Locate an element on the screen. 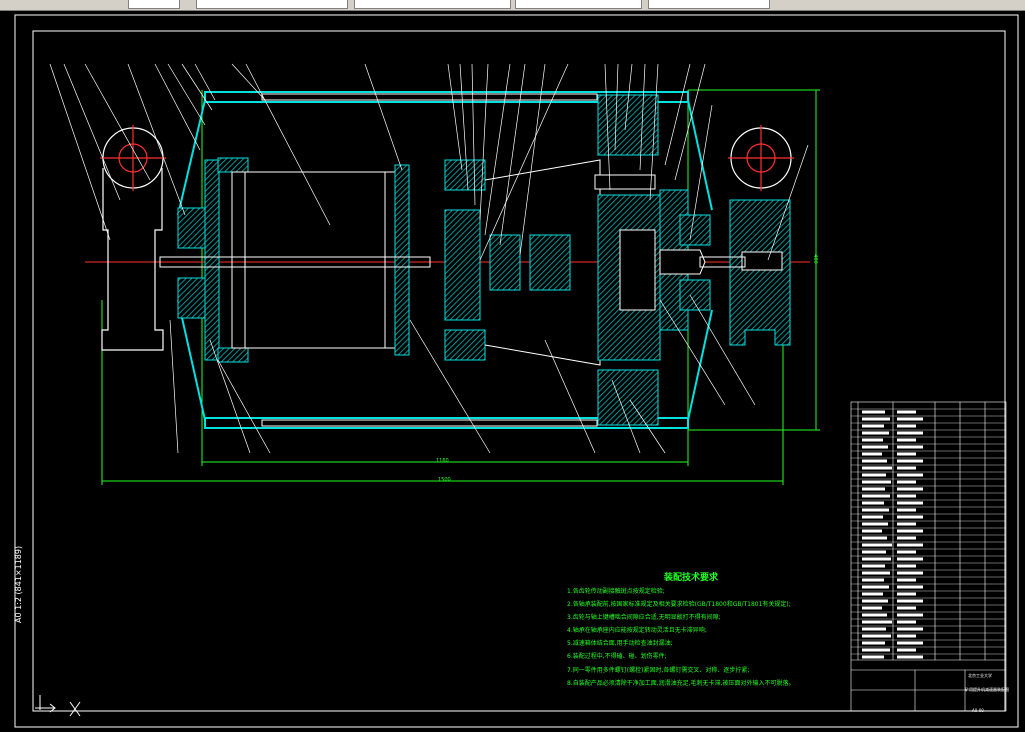 The height and width of the screenshot is (732, 1025). drum is located at coordinates (320, 260).